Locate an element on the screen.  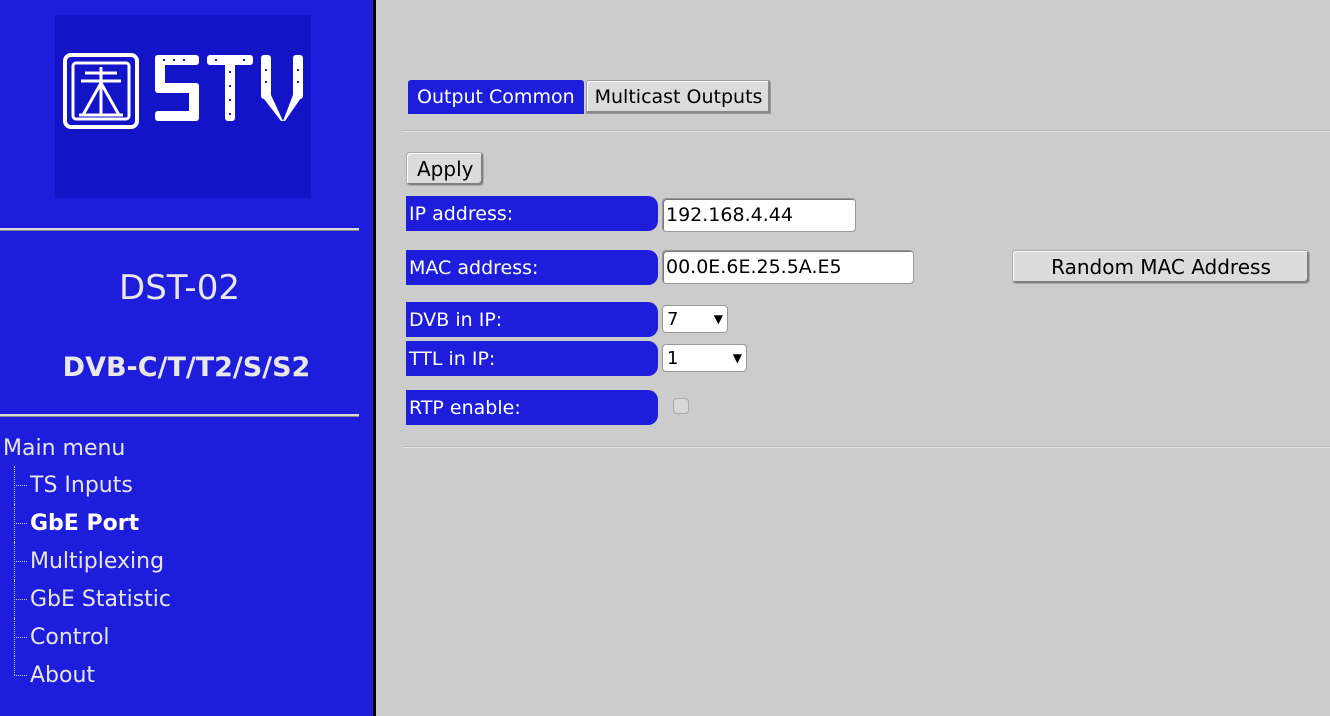
menu-item-label: GbE Port is located at coordinates (85, 523).